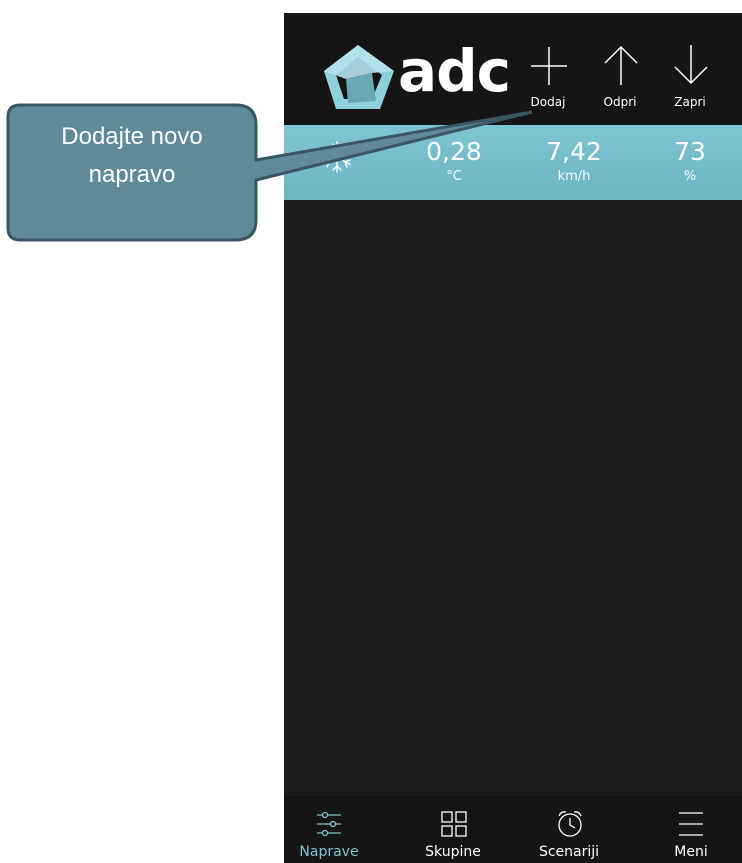 This screenshot has width=742, height=863. I want to click on close-label: Zapri, so click(690, 102).